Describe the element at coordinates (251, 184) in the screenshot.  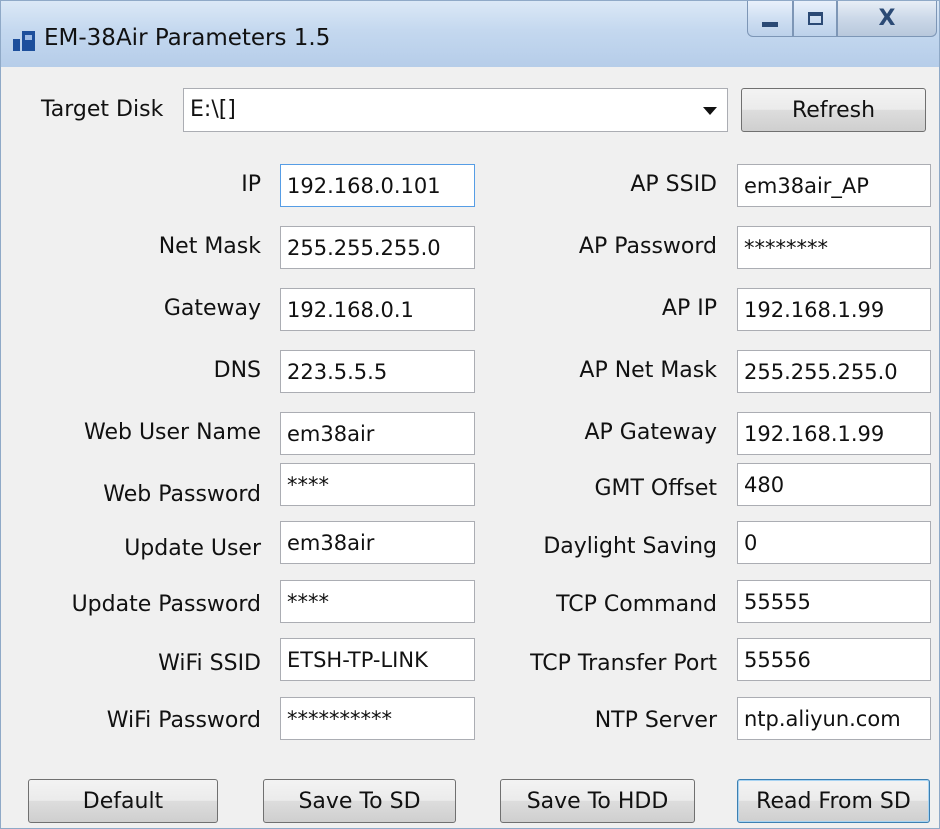
I see `ip-label: IP` at that location.